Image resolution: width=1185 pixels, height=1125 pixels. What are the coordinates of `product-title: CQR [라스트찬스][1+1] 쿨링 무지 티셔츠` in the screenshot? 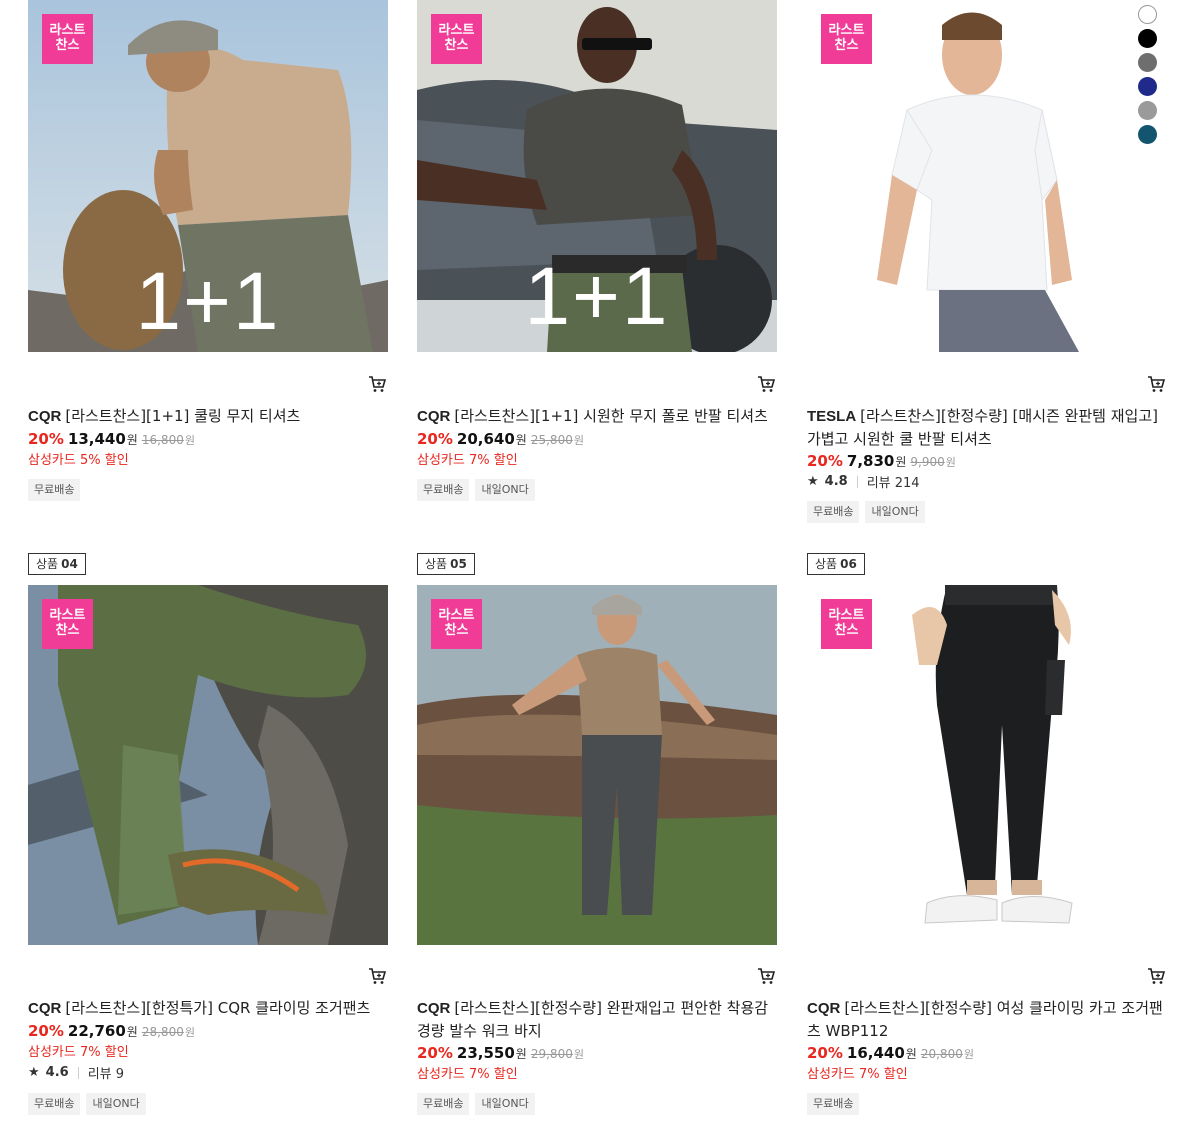 It's located at (208, 416).